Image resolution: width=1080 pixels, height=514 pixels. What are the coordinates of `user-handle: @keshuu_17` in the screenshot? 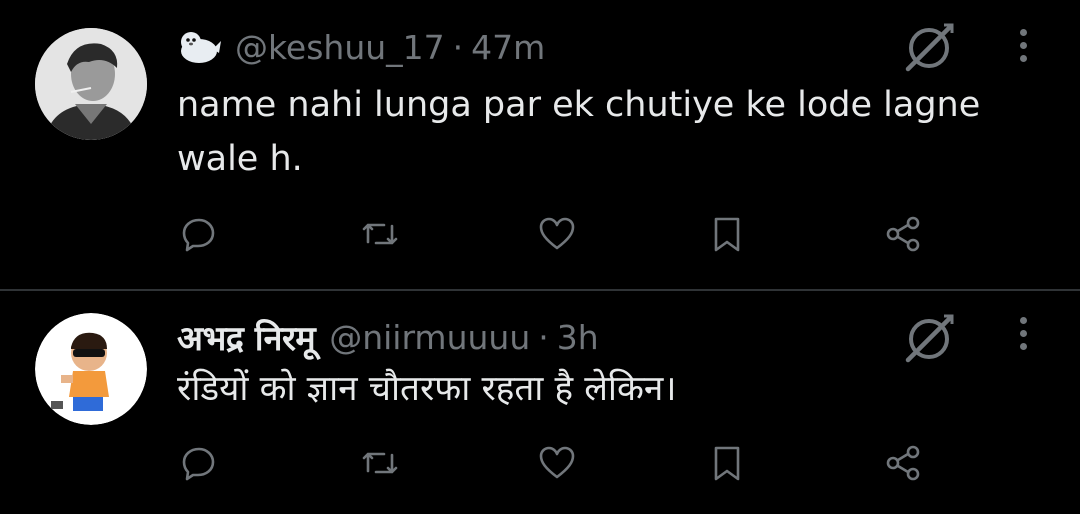 It's located at (340, 47).